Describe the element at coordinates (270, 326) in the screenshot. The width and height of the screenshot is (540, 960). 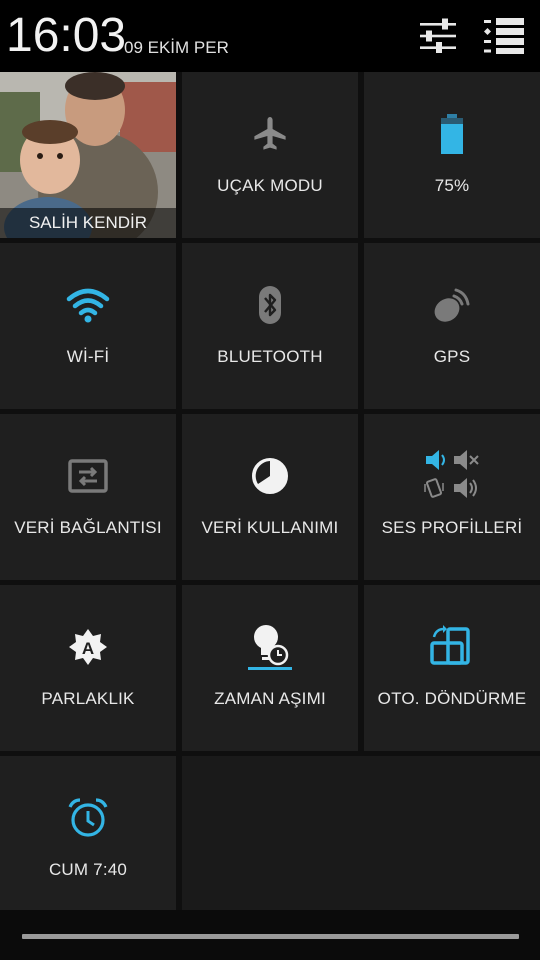
I see `bluetooth-tile: BLUETOOTH` at that location.